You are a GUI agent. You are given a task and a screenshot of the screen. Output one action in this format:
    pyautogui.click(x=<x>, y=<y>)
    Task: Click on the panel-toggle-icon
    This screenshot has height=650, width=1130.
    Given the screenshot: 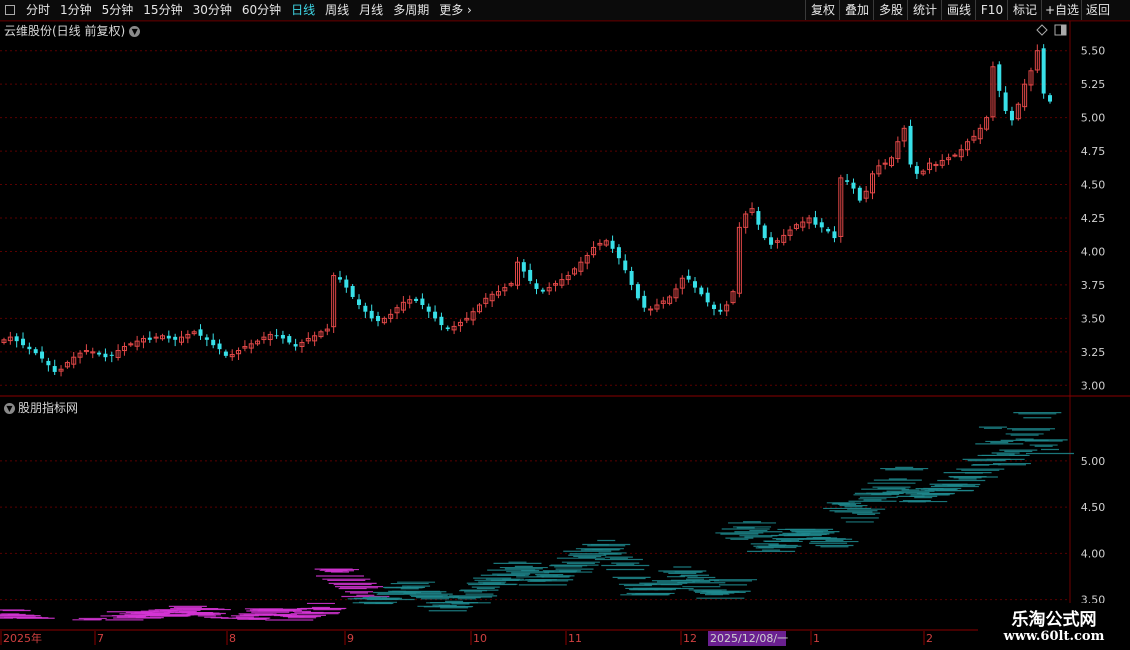 What is the action you would take?
    pyautogui.click(x=1060, y=30)
    